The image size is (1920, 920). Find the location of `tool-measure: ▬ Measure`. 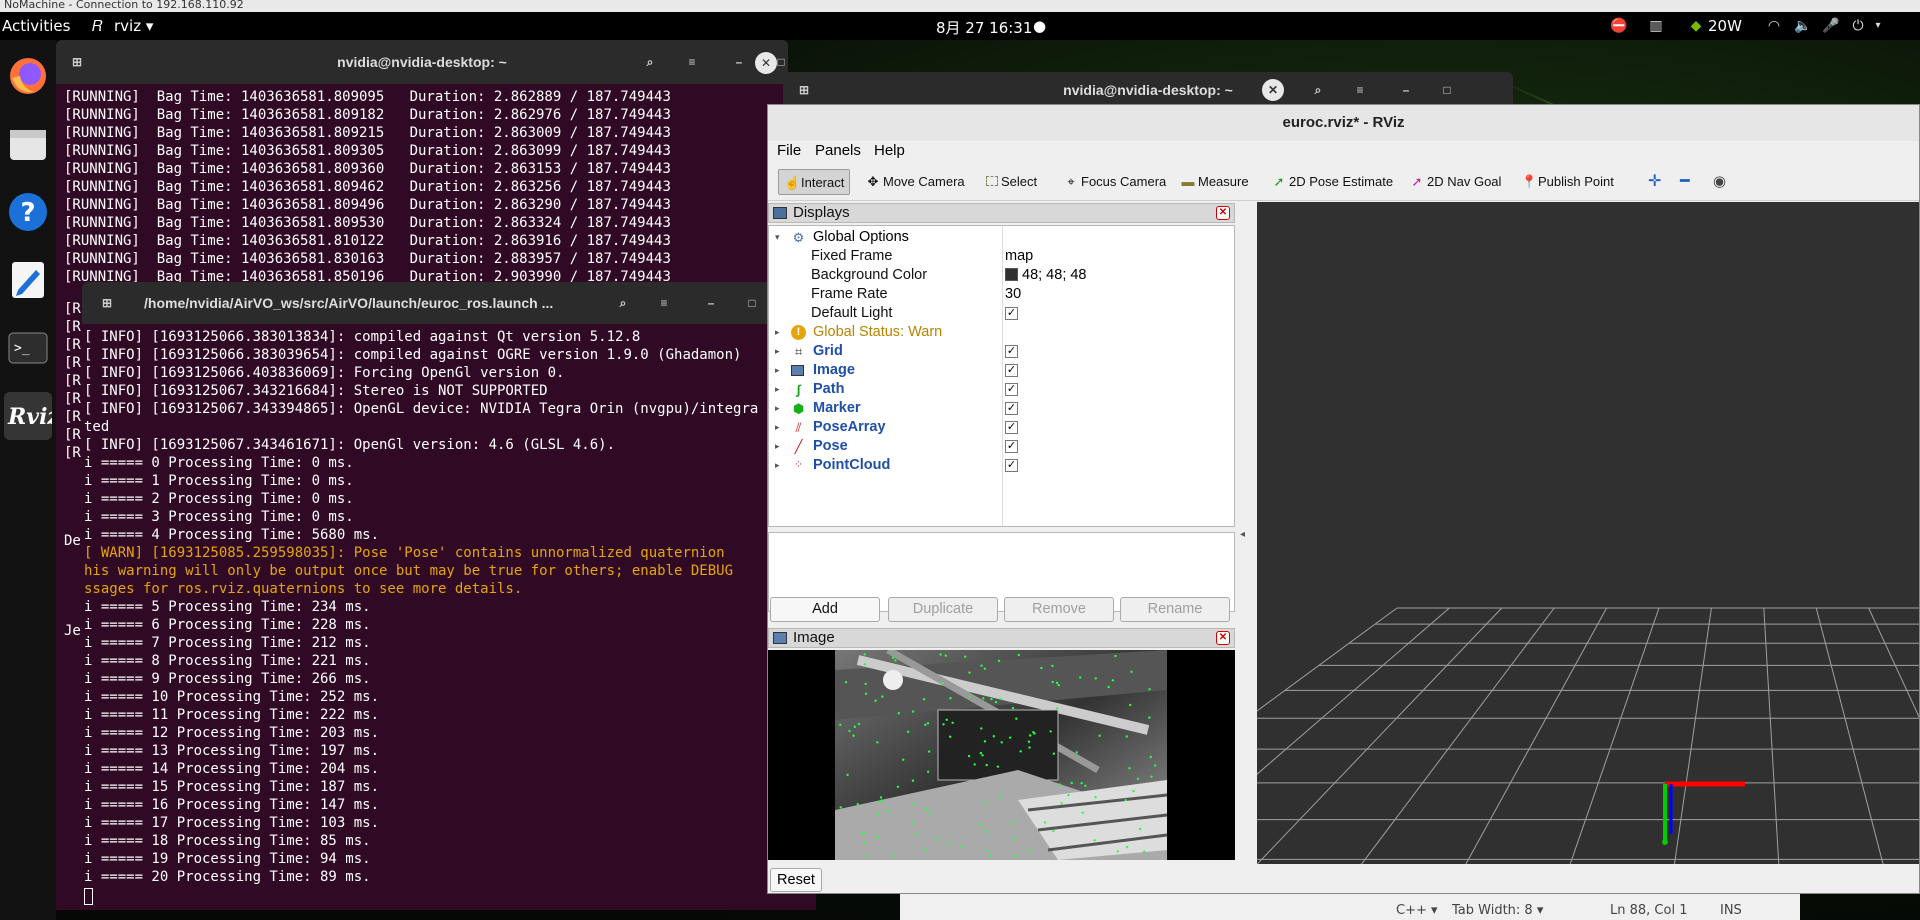

tool-measure: ▬ Measure is located at coordinates (1215, 182).